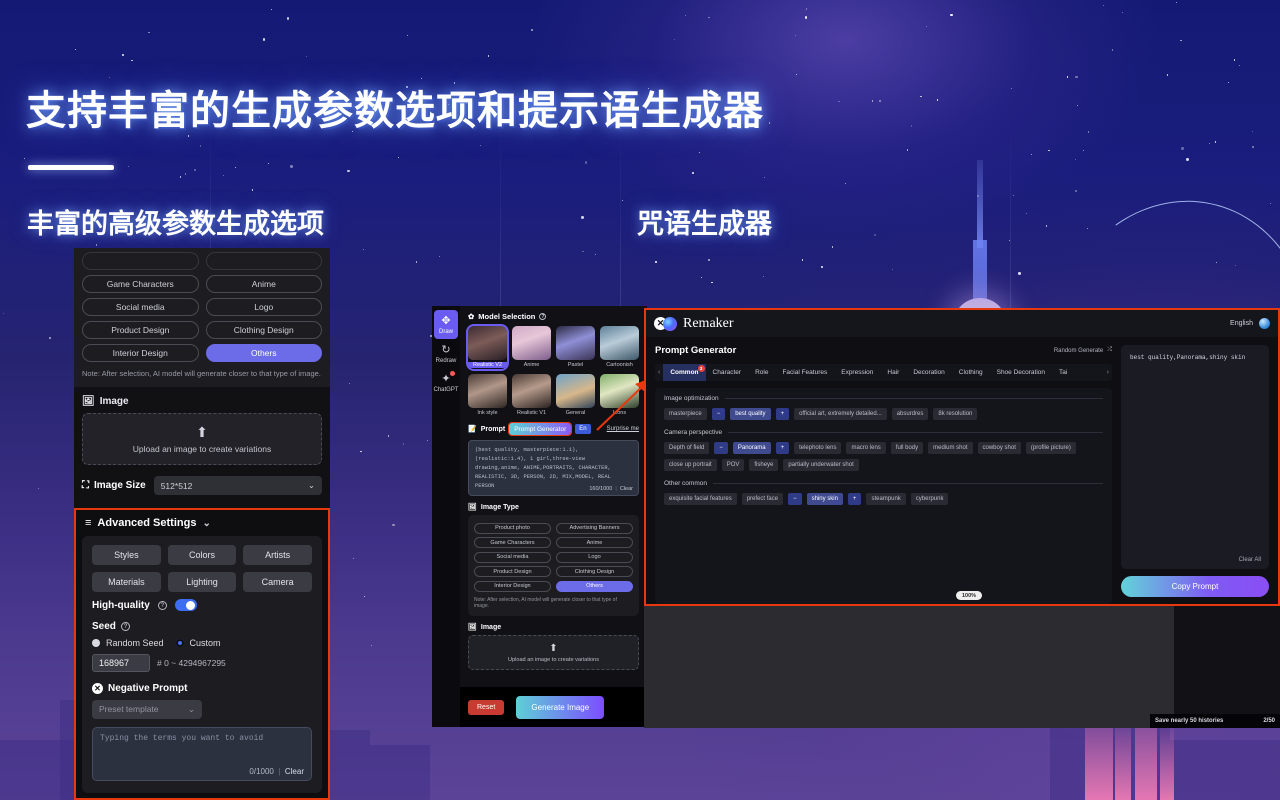  What do you see at coordinates (821, 465) in the screenshot?
I see `tag-partially-underwater-shot: partially underwater shot` at bounding box center [821, 465].